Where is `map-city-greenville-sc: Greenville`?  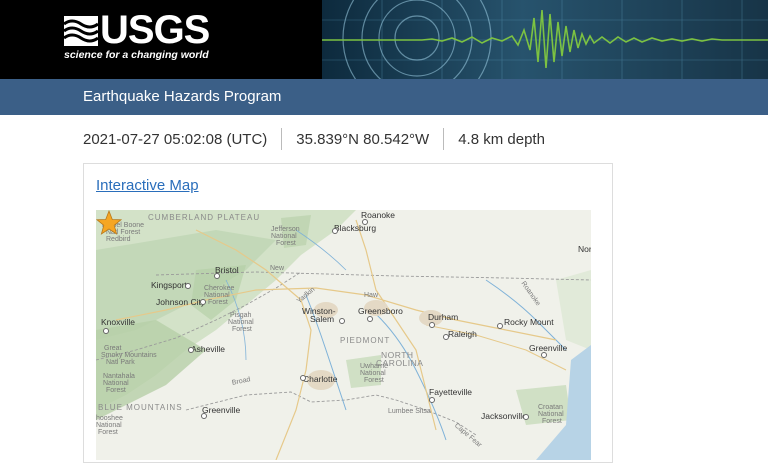
map-city-greenville-sc: Greenville is located at coordinates (221, 410).